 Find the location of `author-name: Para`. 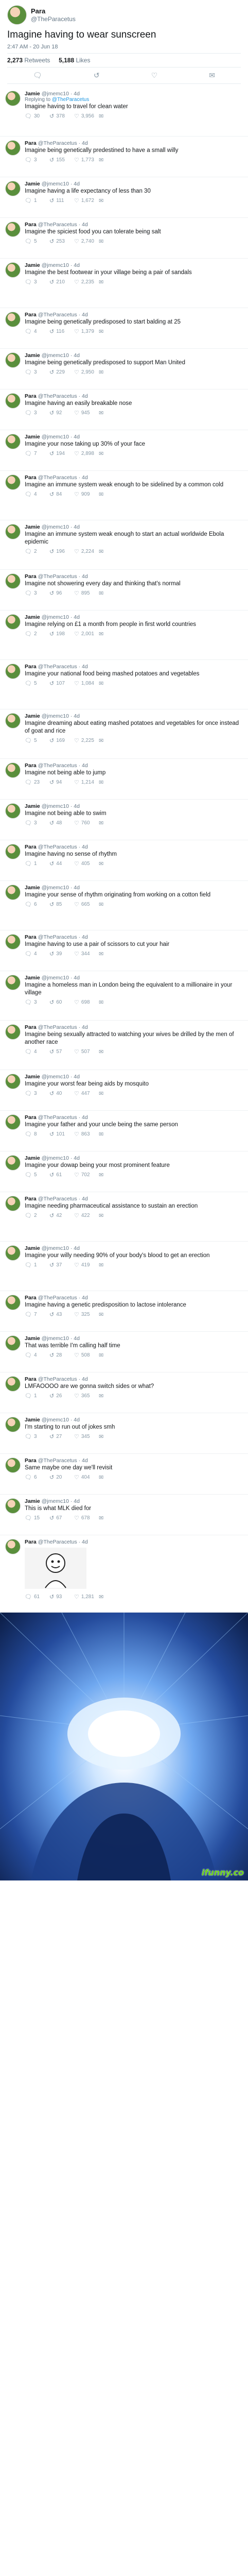

author-name: Para is located at coordinates (53, 11).